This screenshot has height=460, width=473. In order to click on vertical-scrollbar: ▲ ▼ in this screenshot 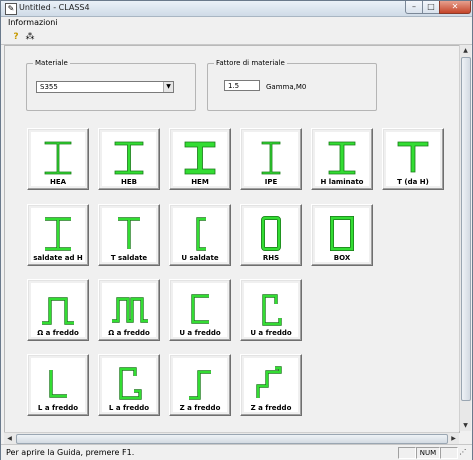, I will do `click(465, 238)`.